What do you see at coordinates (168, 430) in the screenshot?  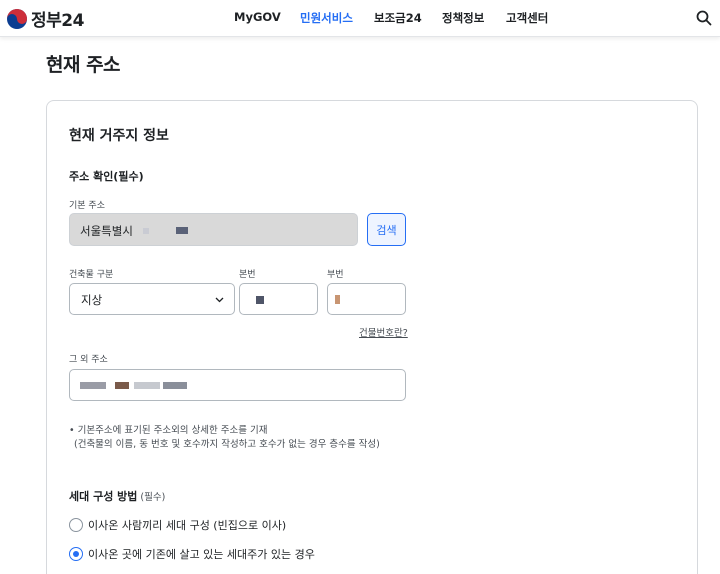 I see `address-note-line1: • 기본주소에 표기된 주소외의 상세한 주소를 기재` at bounding box center [168, 430].